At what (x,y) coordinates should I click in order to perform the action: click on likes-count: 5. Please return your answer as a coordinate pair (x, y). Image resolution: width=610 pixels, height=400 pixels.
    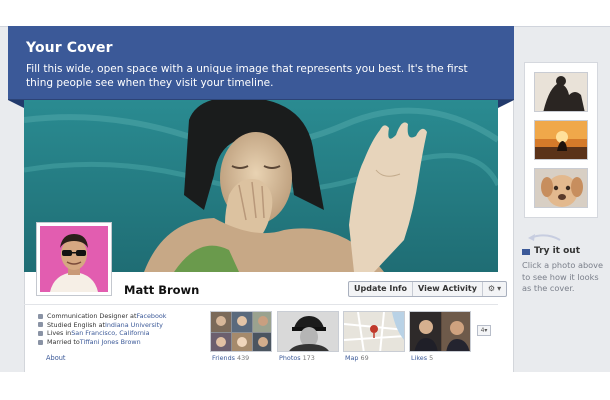
    Looking at the image, I should click on (431, 358).